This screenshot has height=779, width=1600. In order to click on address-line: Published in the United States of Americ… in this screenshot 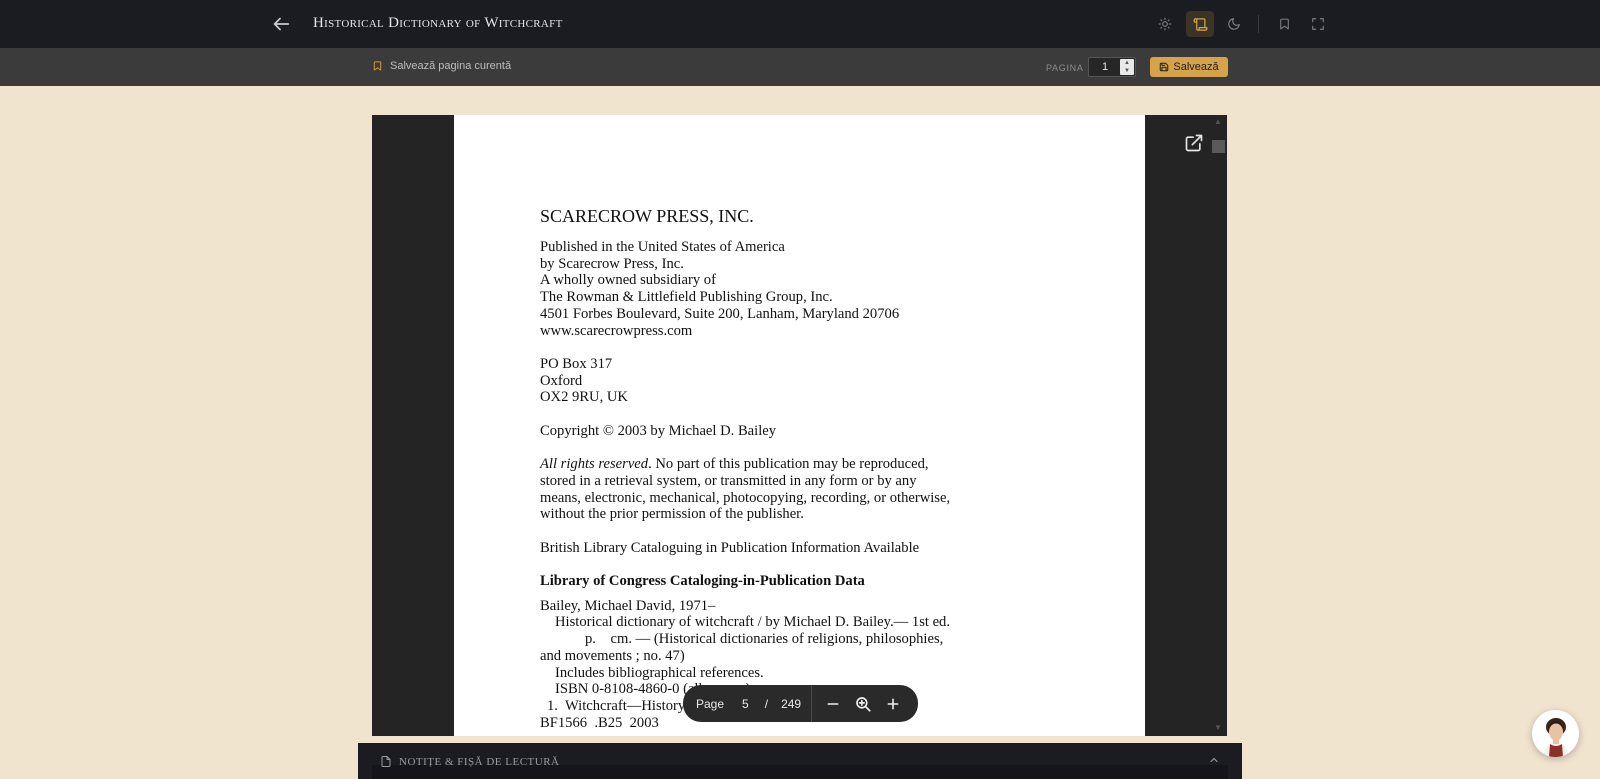, I will do `click(662, 247)`.